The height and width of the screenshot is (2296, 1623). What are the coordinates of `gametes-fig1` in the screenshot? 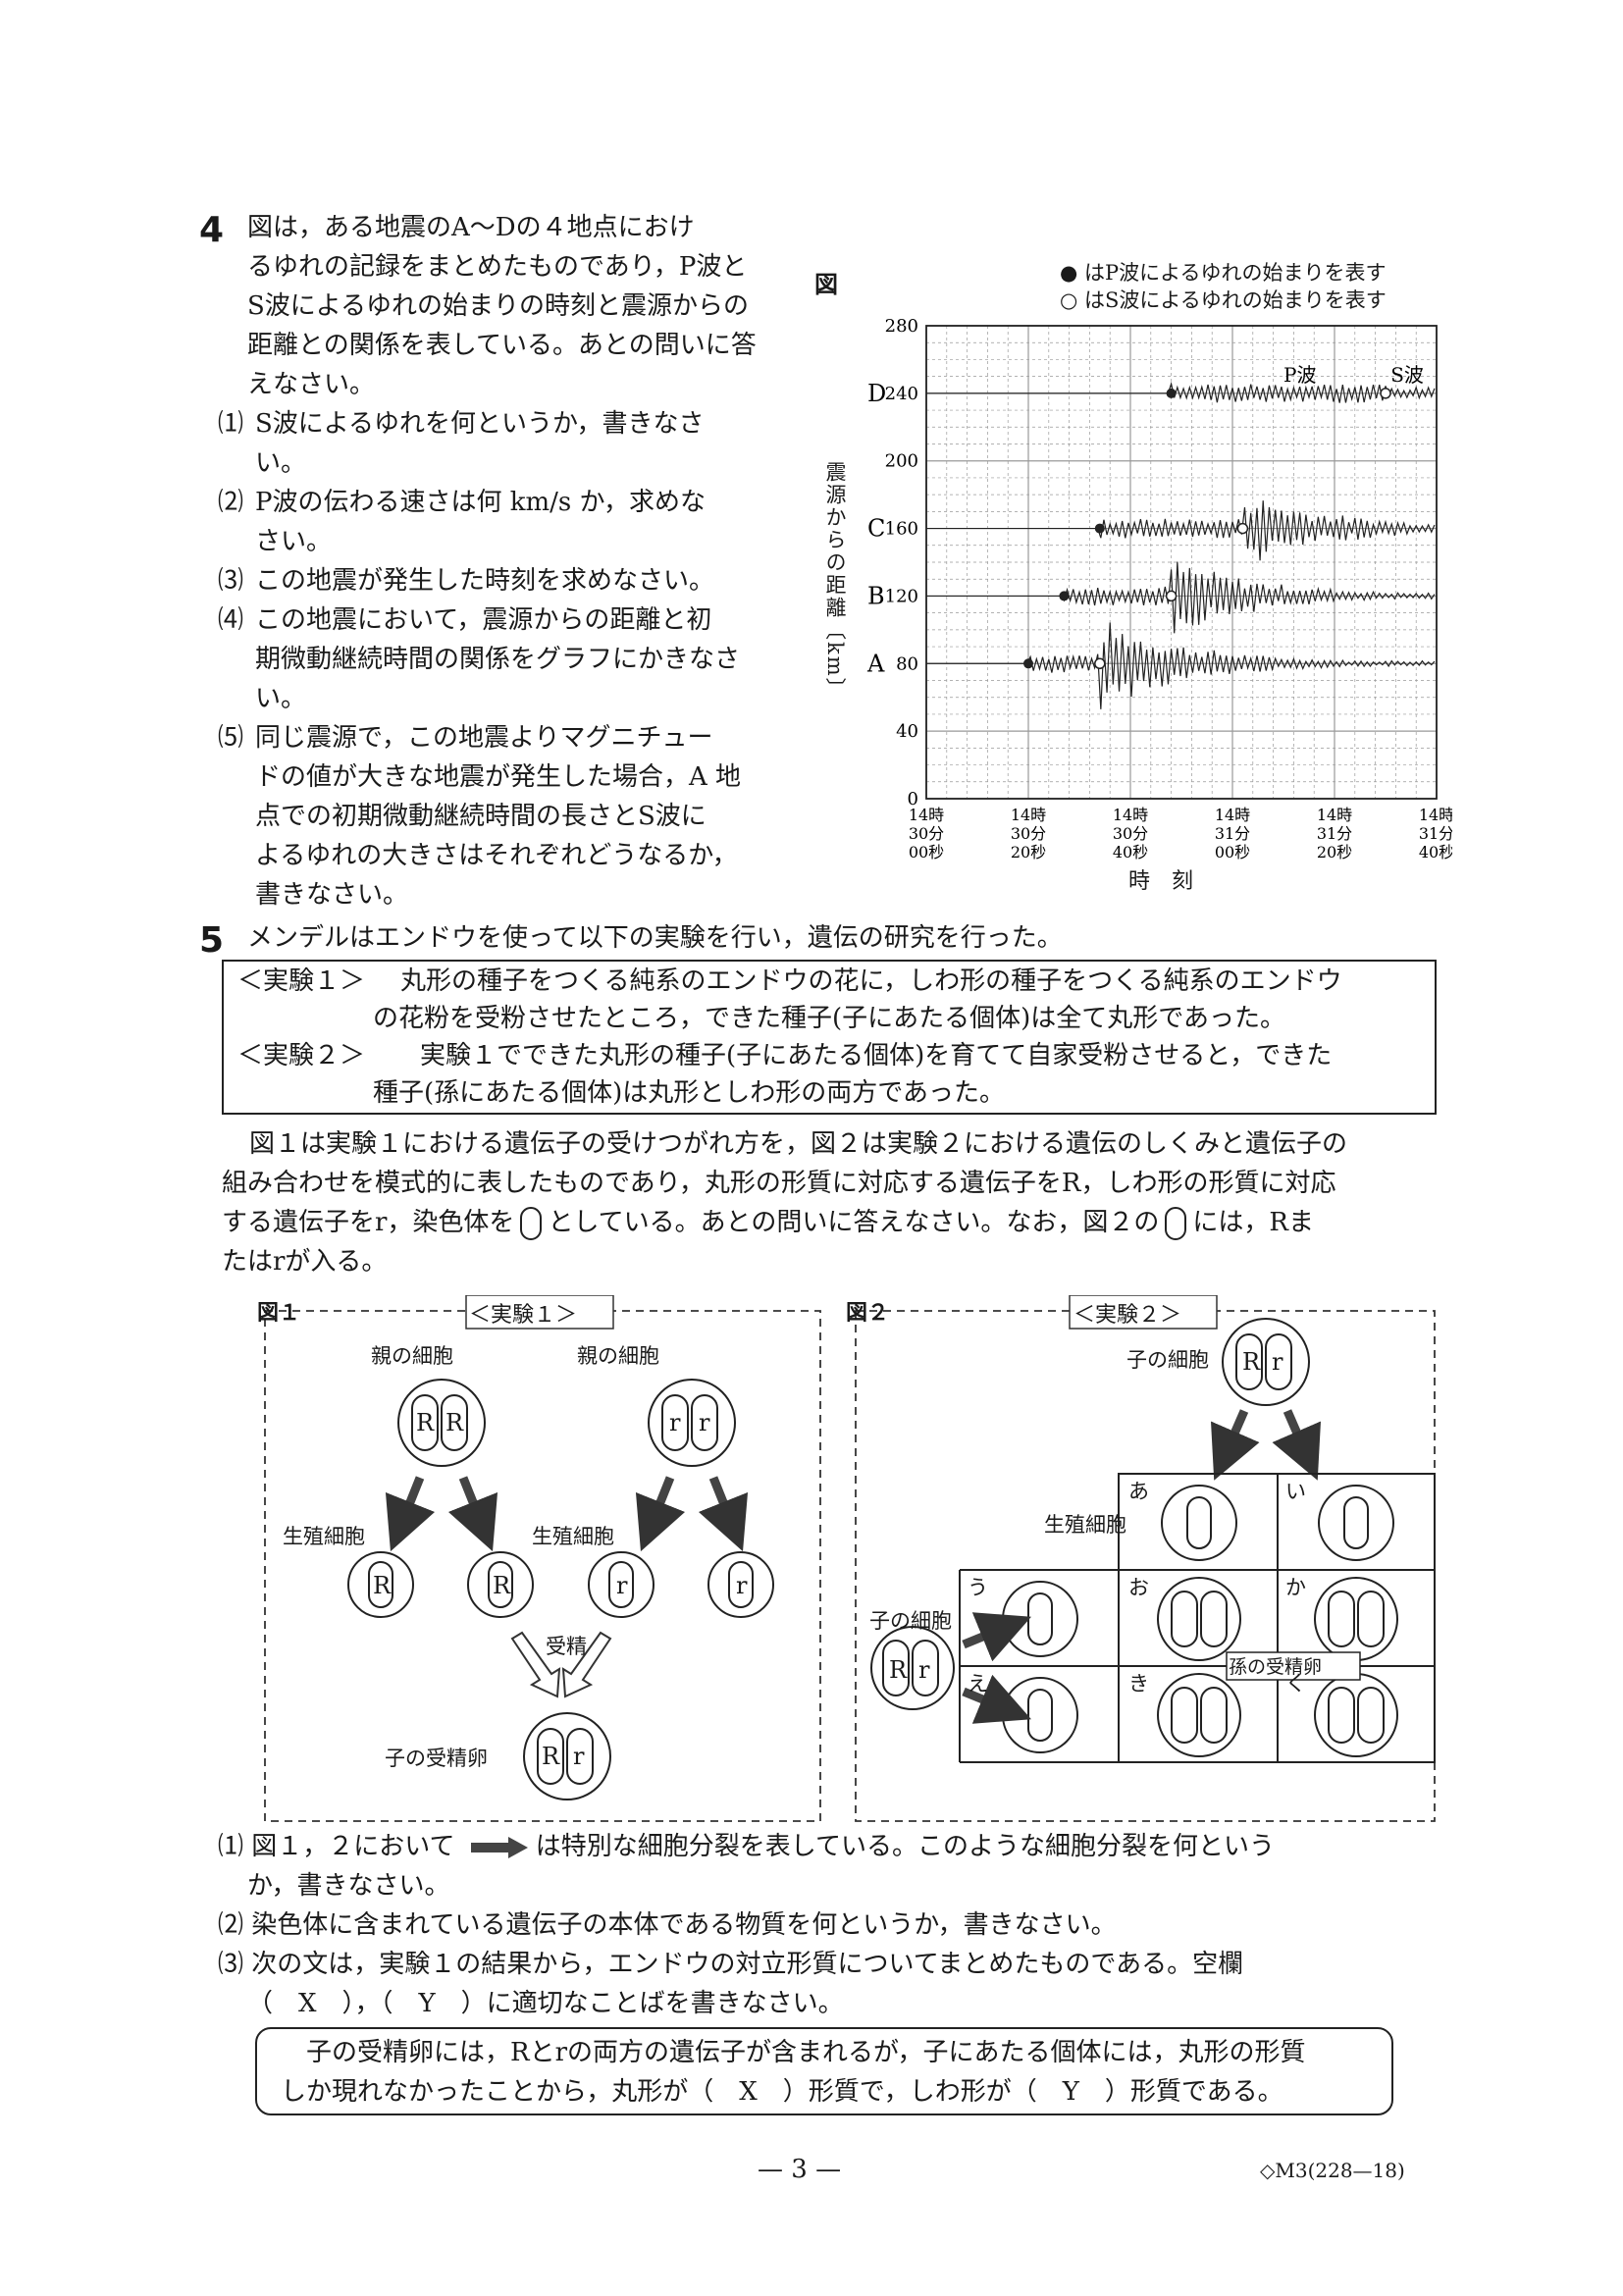 It's located at (560, 1584).